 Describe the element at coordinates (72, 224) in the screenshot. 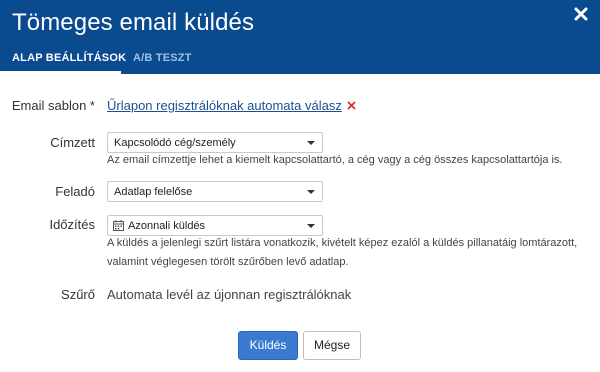

I see `timing-label: Időzítés` at that location.